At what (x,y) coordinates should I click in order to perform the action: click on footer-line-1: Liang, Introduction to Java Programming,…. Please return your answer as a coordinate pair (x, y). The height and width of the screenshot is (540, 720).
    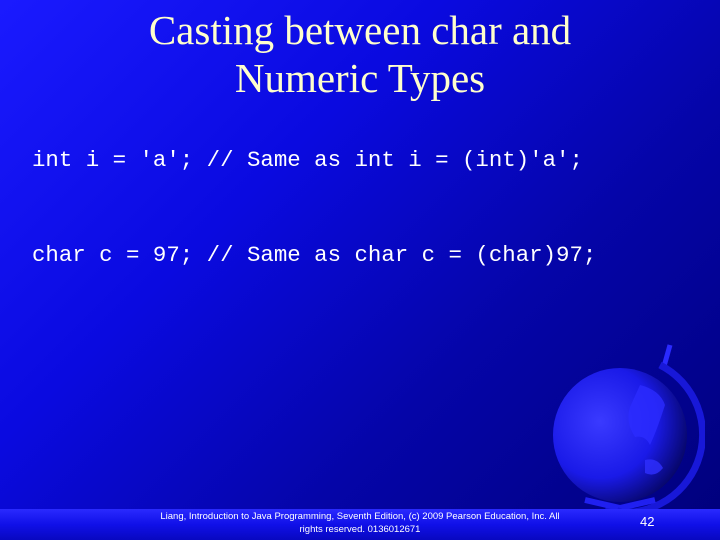
    Looking at the image, I should click on (360, 516).